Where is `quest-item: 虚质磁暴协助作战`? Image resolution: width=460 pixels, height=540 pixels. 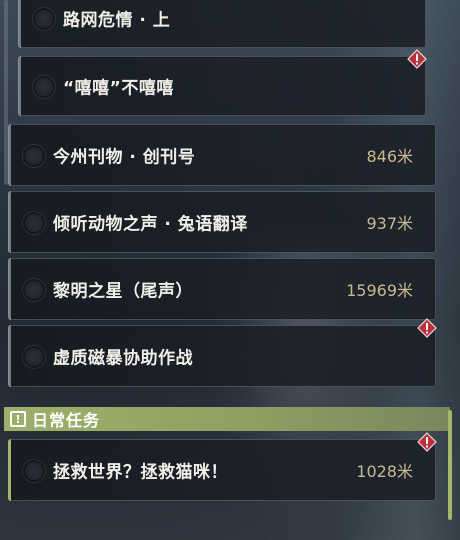 quest-item: 虚质磁暴协助作战 is located at coordinates (222, 352).